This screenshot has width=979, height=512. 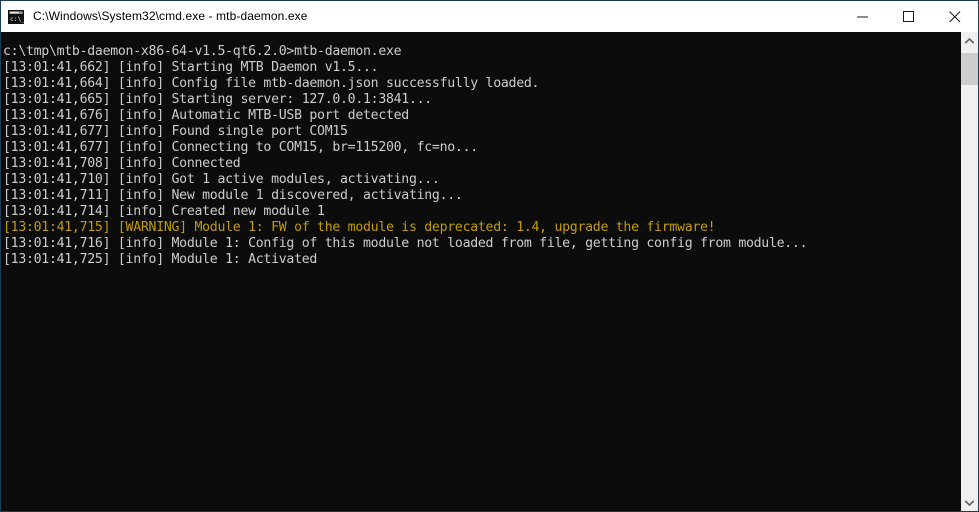 I want to click on maximize-button, so click(x=909, y=16).